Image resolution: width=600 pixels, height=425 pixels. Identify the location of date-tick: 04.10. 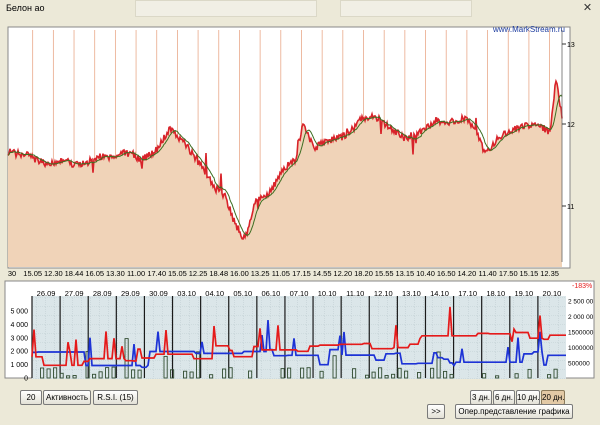
(214, 293).